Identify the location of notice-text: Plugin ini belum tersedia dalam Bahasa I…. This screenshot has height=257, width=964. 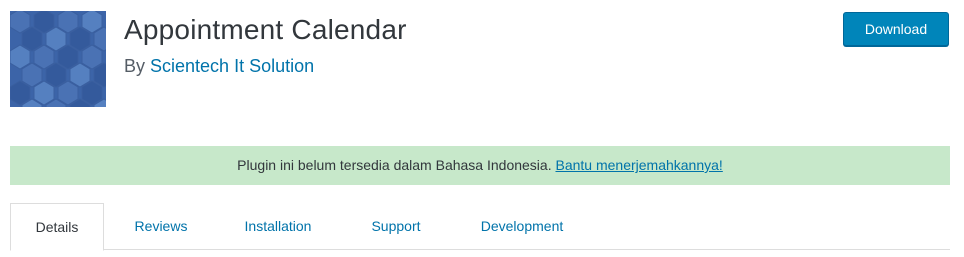
(396, 165).